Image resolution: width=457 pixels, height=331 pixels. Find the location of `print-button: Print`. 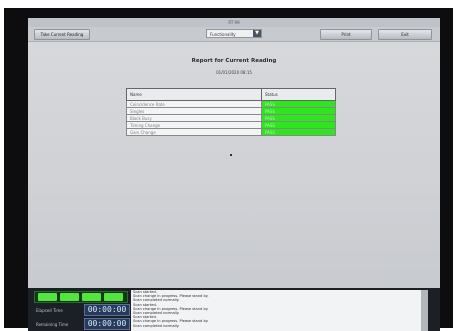

print-button: Print is located at coordinates (346, 34).